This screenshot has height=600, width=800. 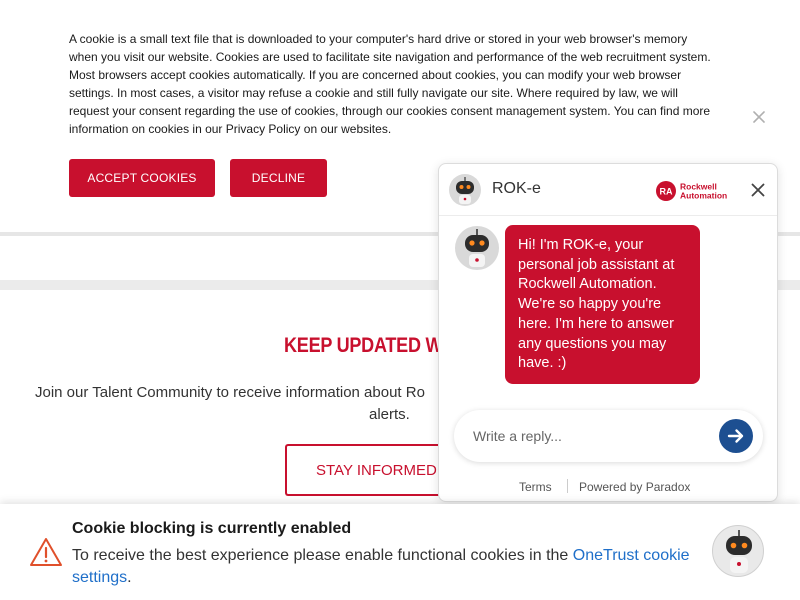 What do you see at coordinates (759, 117) in the screenshot?
I see `close-icon` at bounding box center [759, 117].